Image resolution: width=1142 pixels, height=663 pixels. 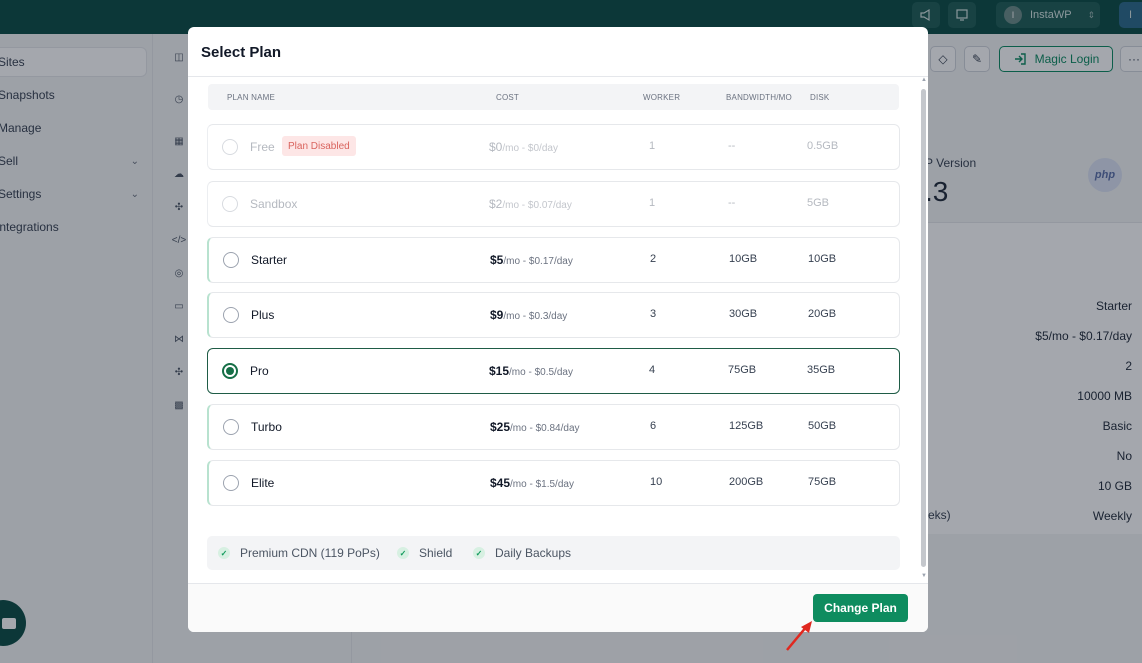 I want to click on plan-disk: 20GB, so click(x=822, y=314).